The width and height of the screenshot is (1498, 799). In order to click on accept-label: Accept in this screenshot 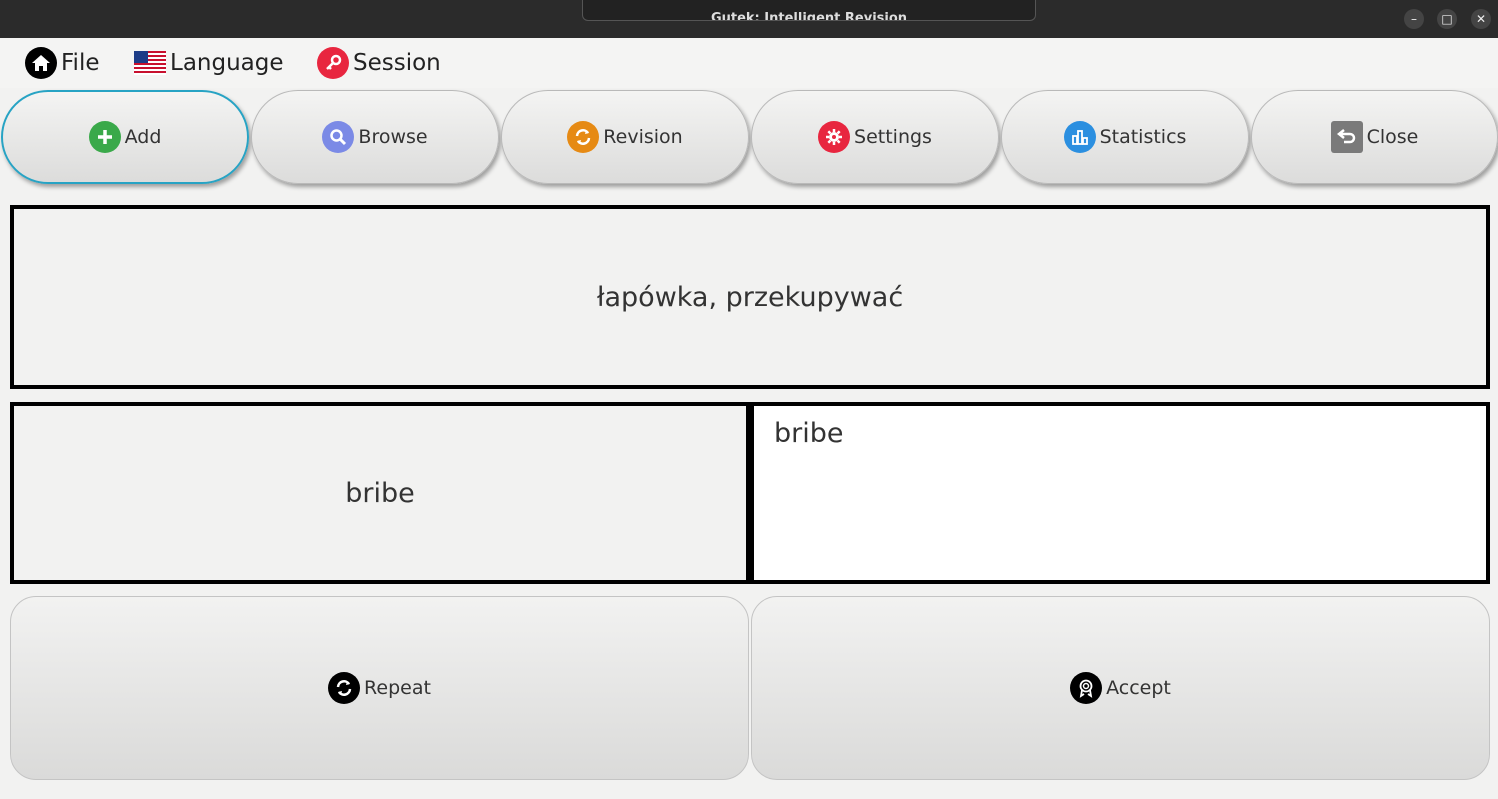, I will do `click(1138, 688)`.